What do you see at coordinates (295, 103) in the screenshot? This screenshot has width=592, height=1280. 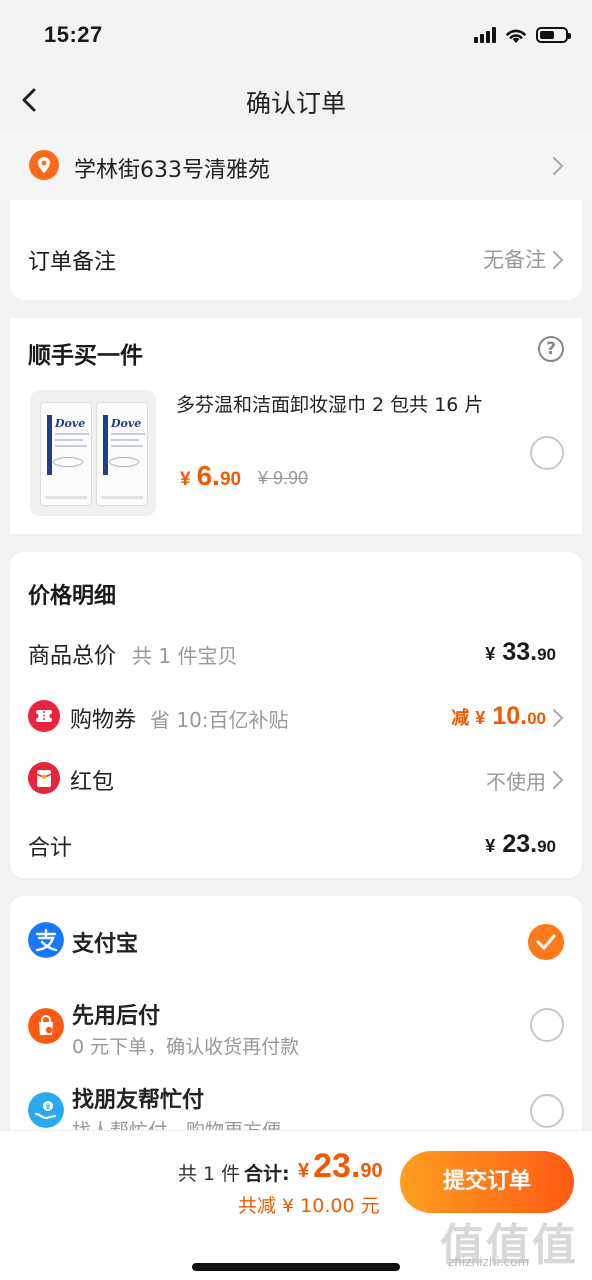 I see `page-title: 确认订单` at bounding box center [295, 103].